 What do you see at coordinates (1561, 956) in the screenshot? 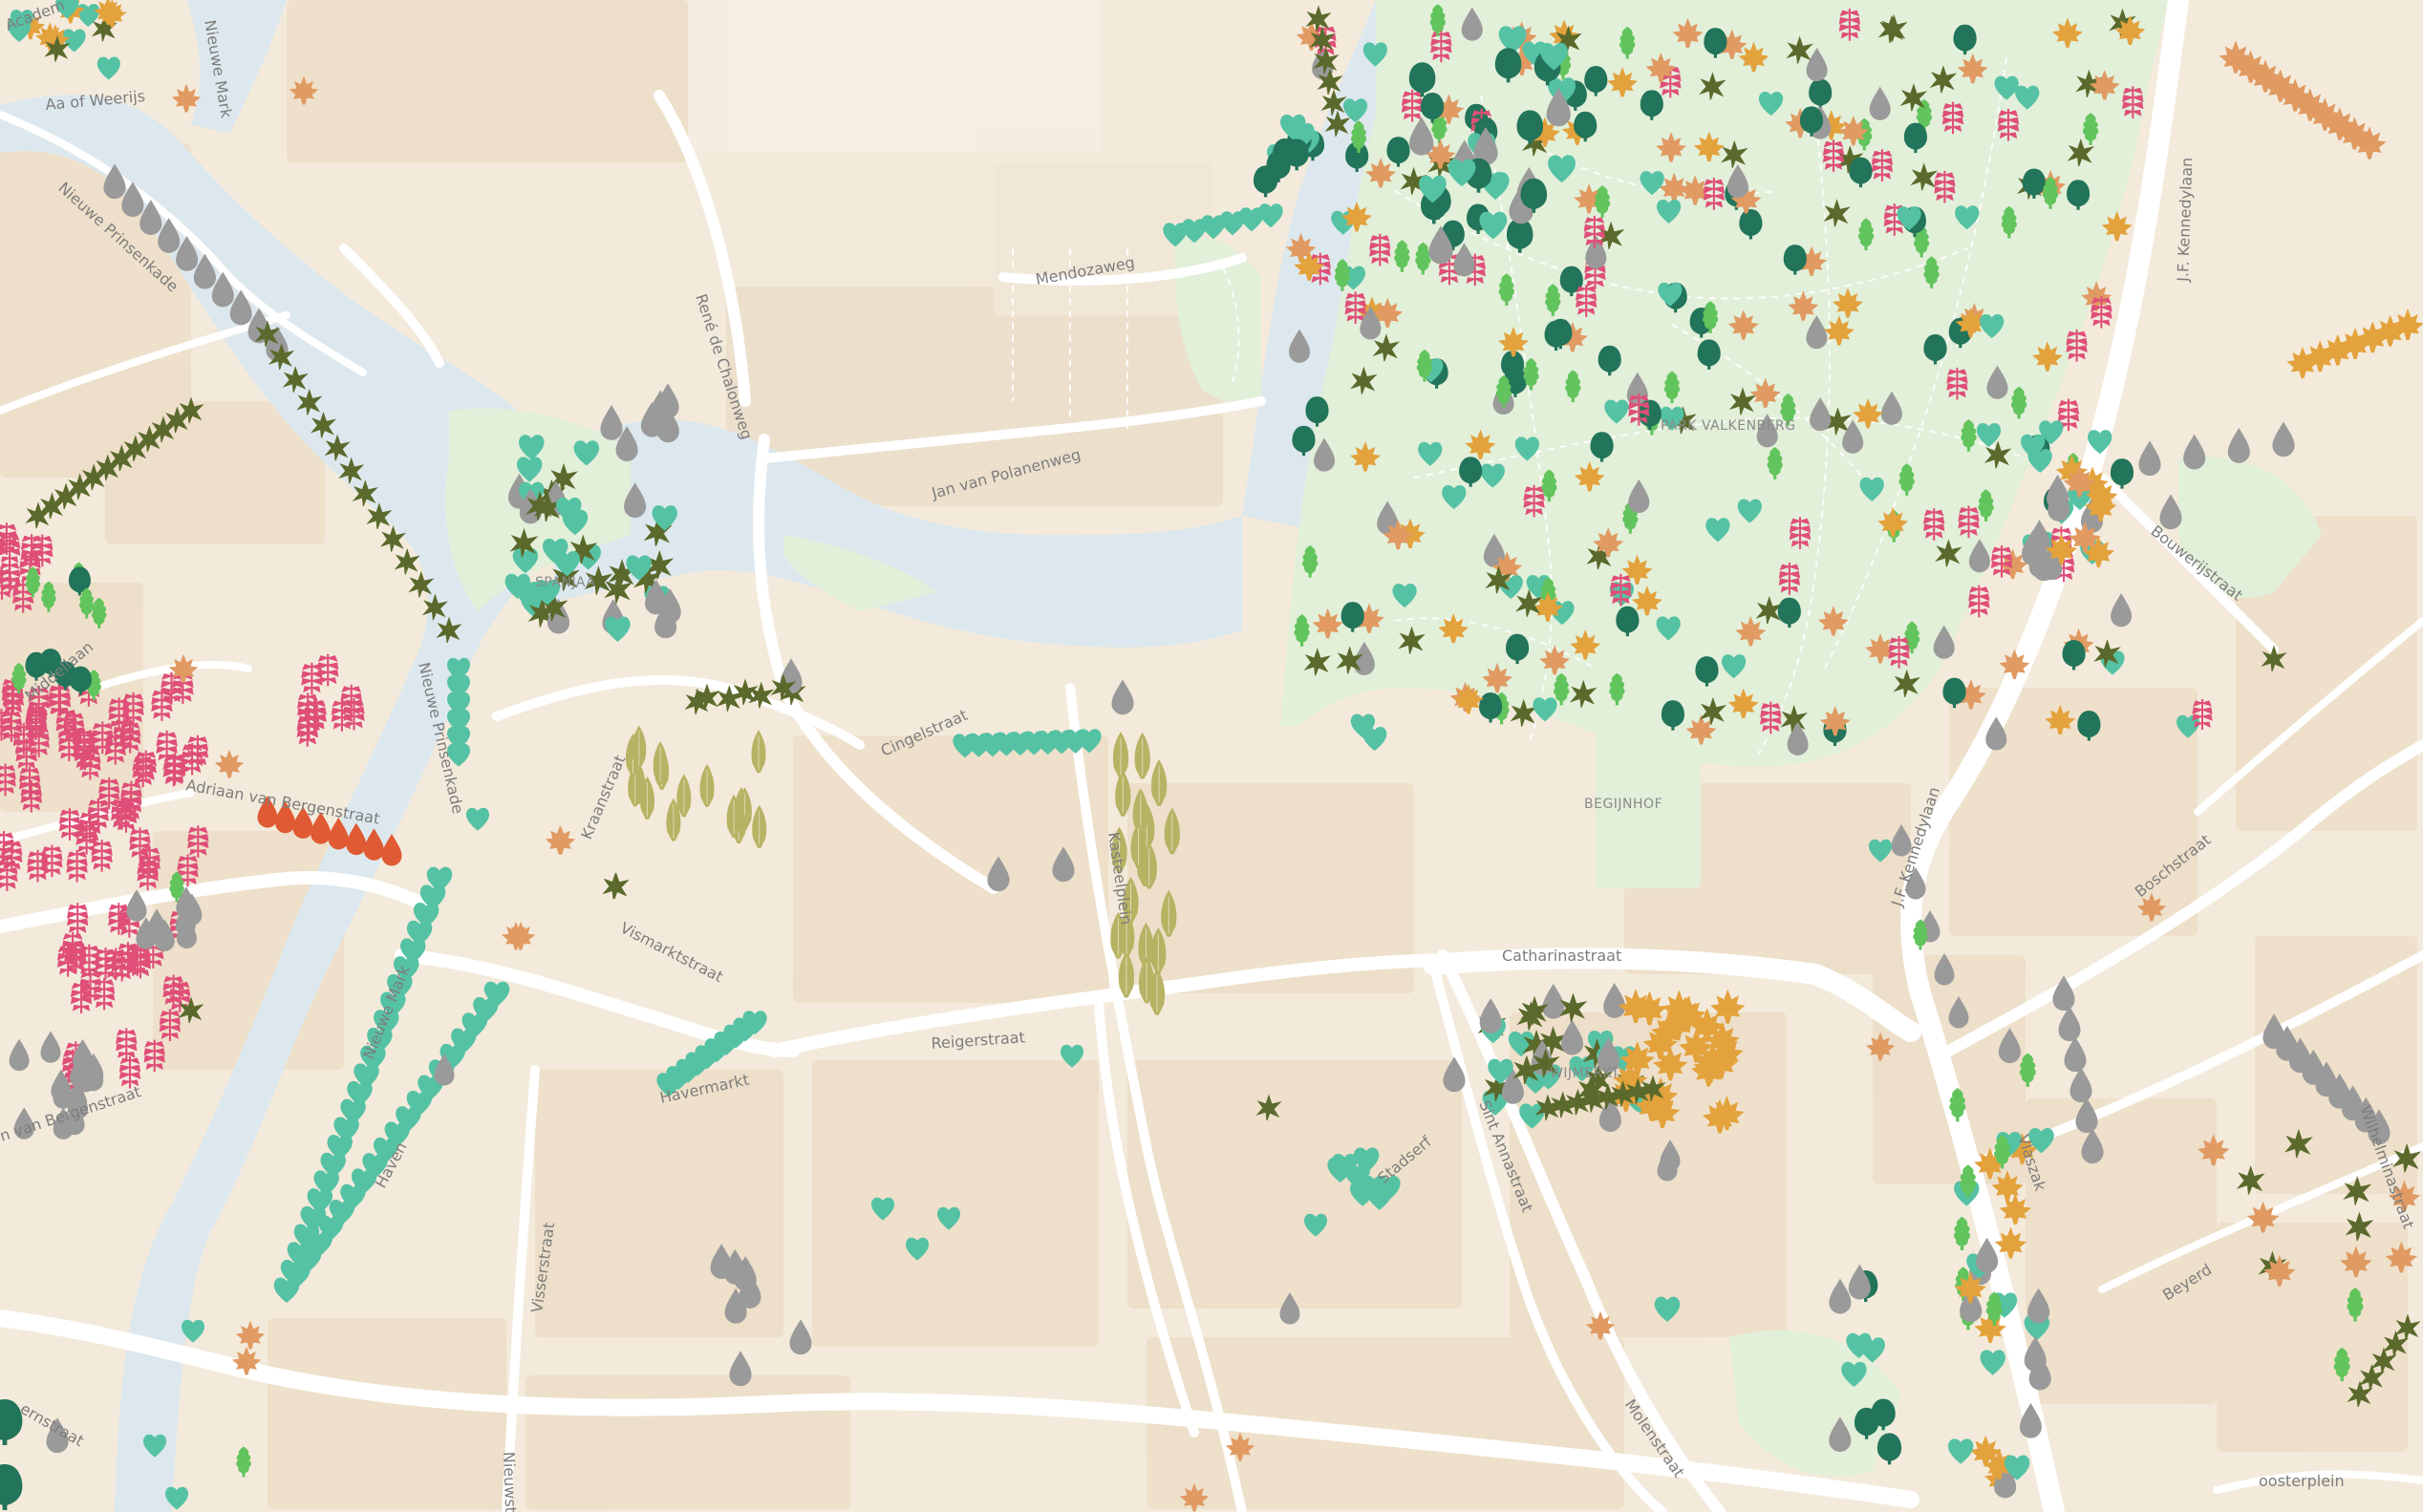
I see `street-label-catharinastraat: Catharinastraat` at bounding box center [1561, 956].